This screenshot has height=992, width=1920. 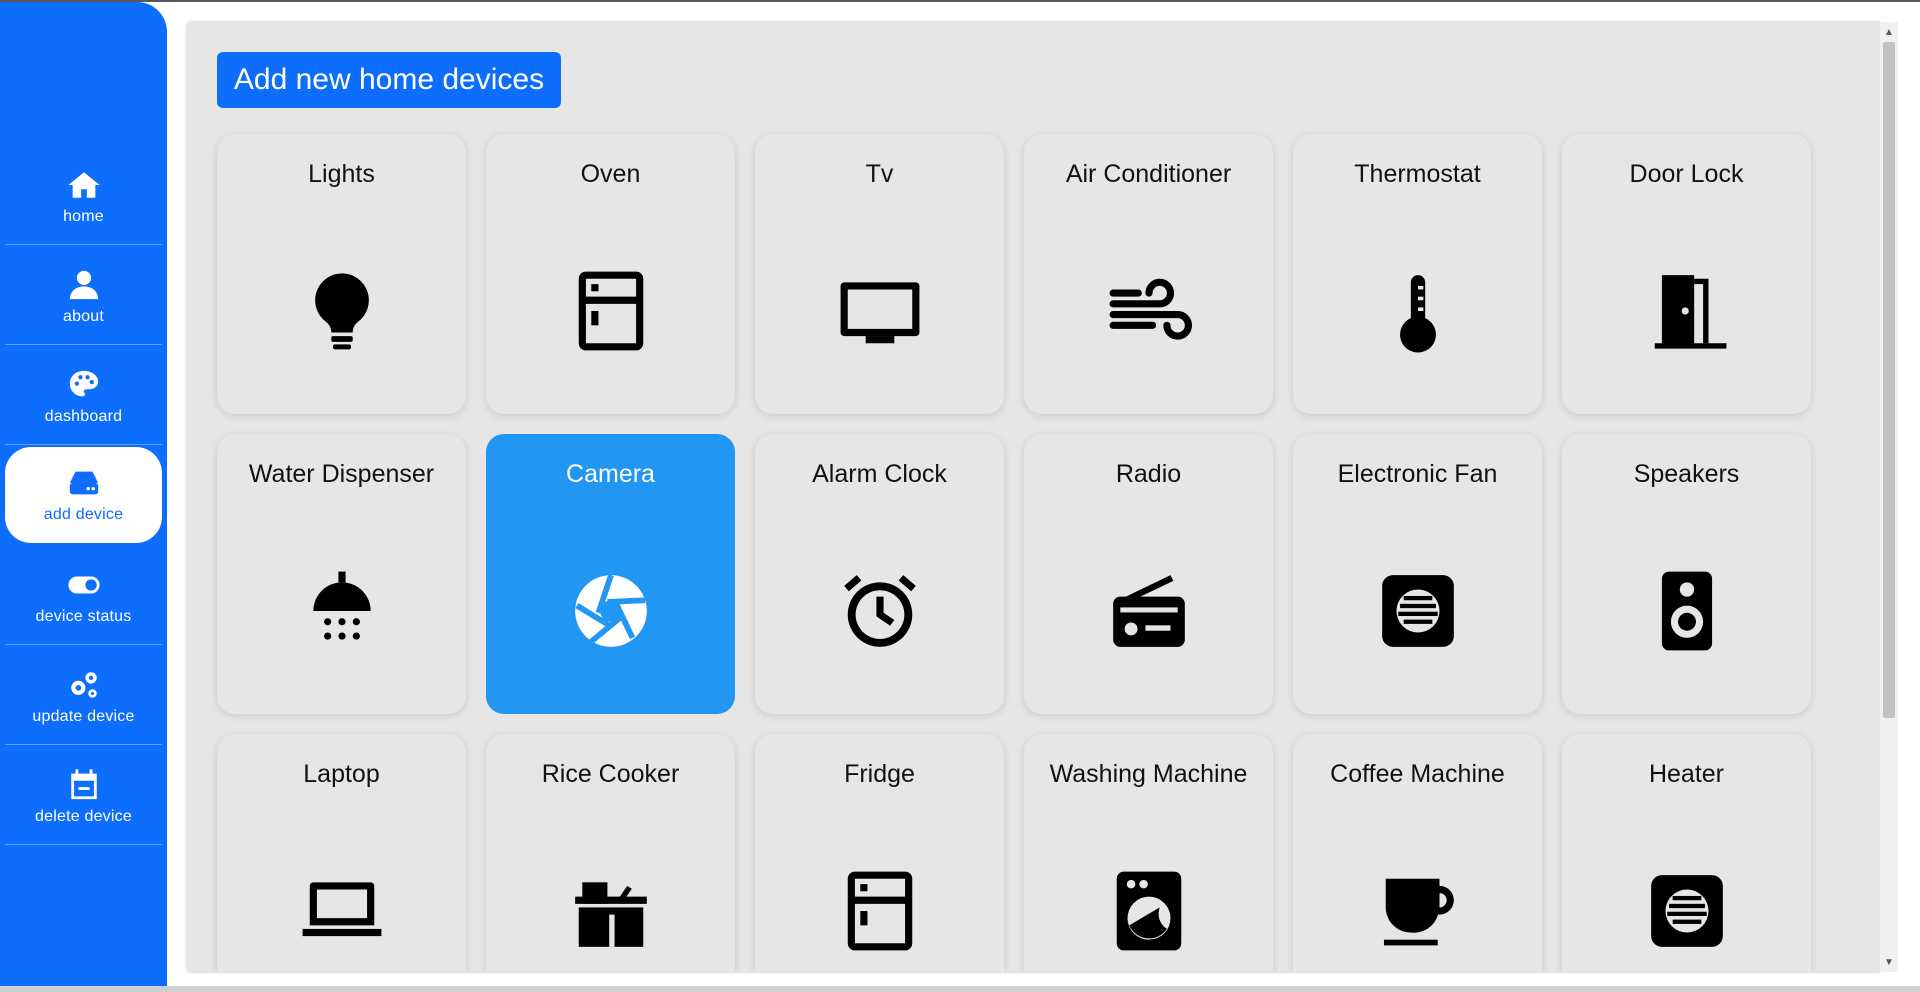 I want to click on device-name: Electronic Fan, so click(x=1417, y=474).